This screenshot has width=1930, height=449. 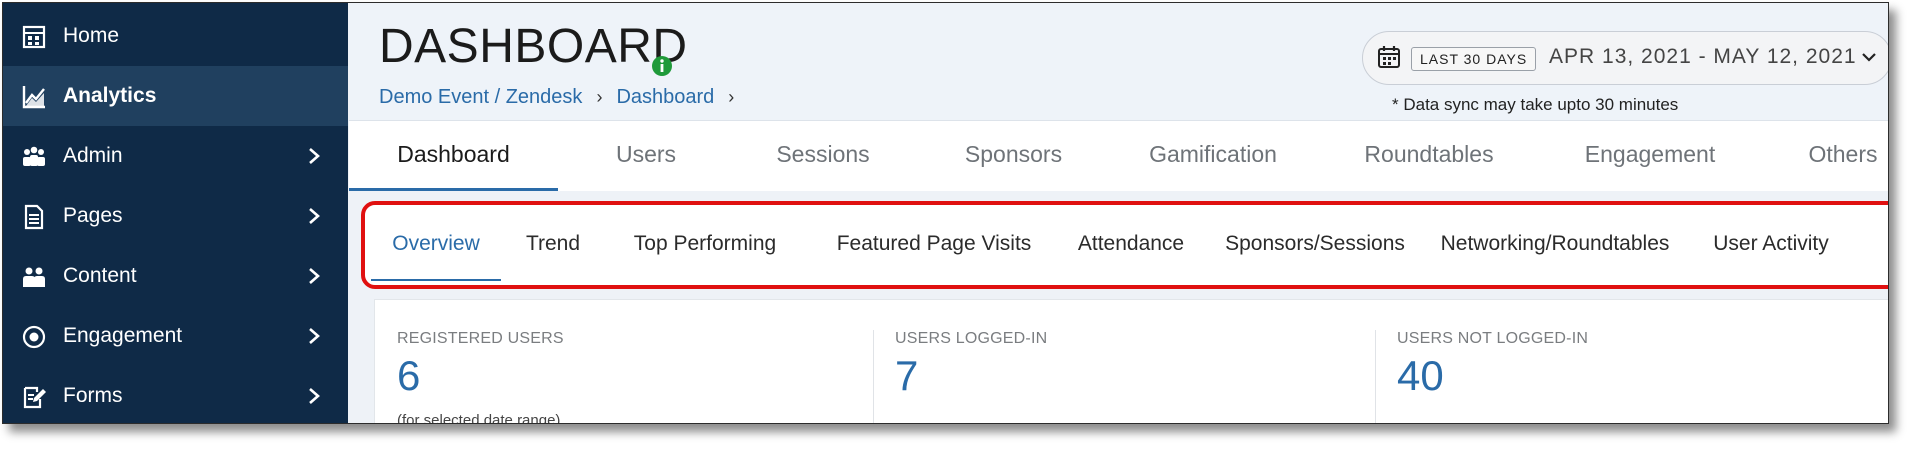 I want to click on sidebar-item-content: Content, so click(x=175, y=276).